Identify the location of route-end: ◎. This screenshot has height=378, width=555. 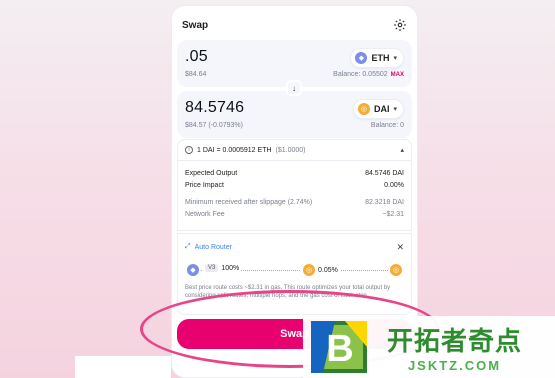
(396, 270).